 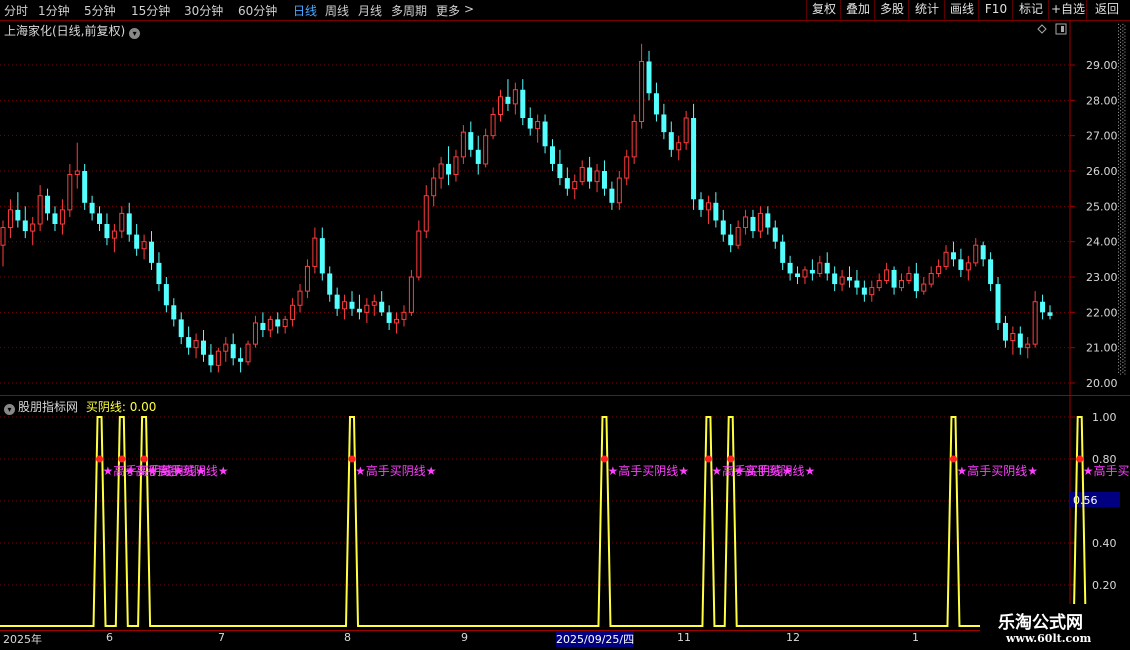 What do you see at coordinates (857, 9) in the screenshot?
I see `overlay-button: 叠加` at bounding box center [857, 9].